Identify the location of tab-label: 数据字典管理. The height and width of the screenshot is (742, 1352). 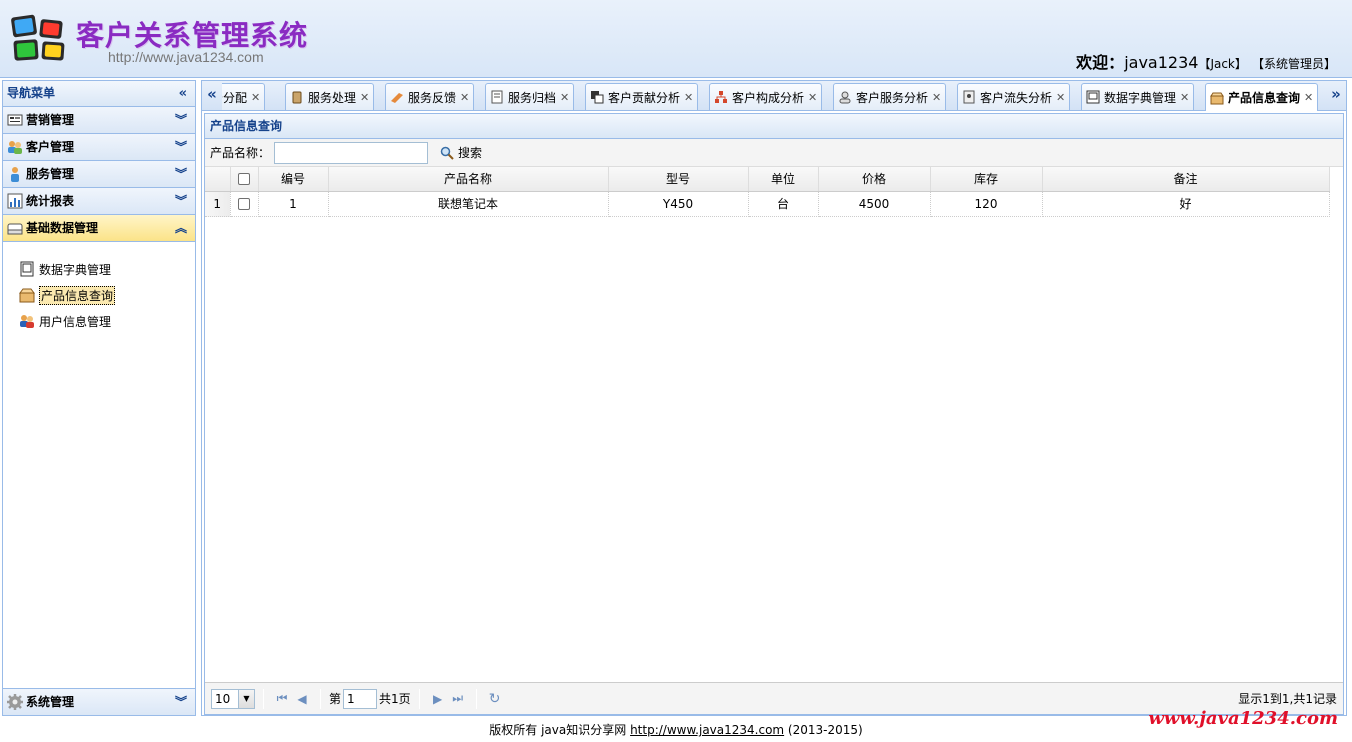
(1140, 97).